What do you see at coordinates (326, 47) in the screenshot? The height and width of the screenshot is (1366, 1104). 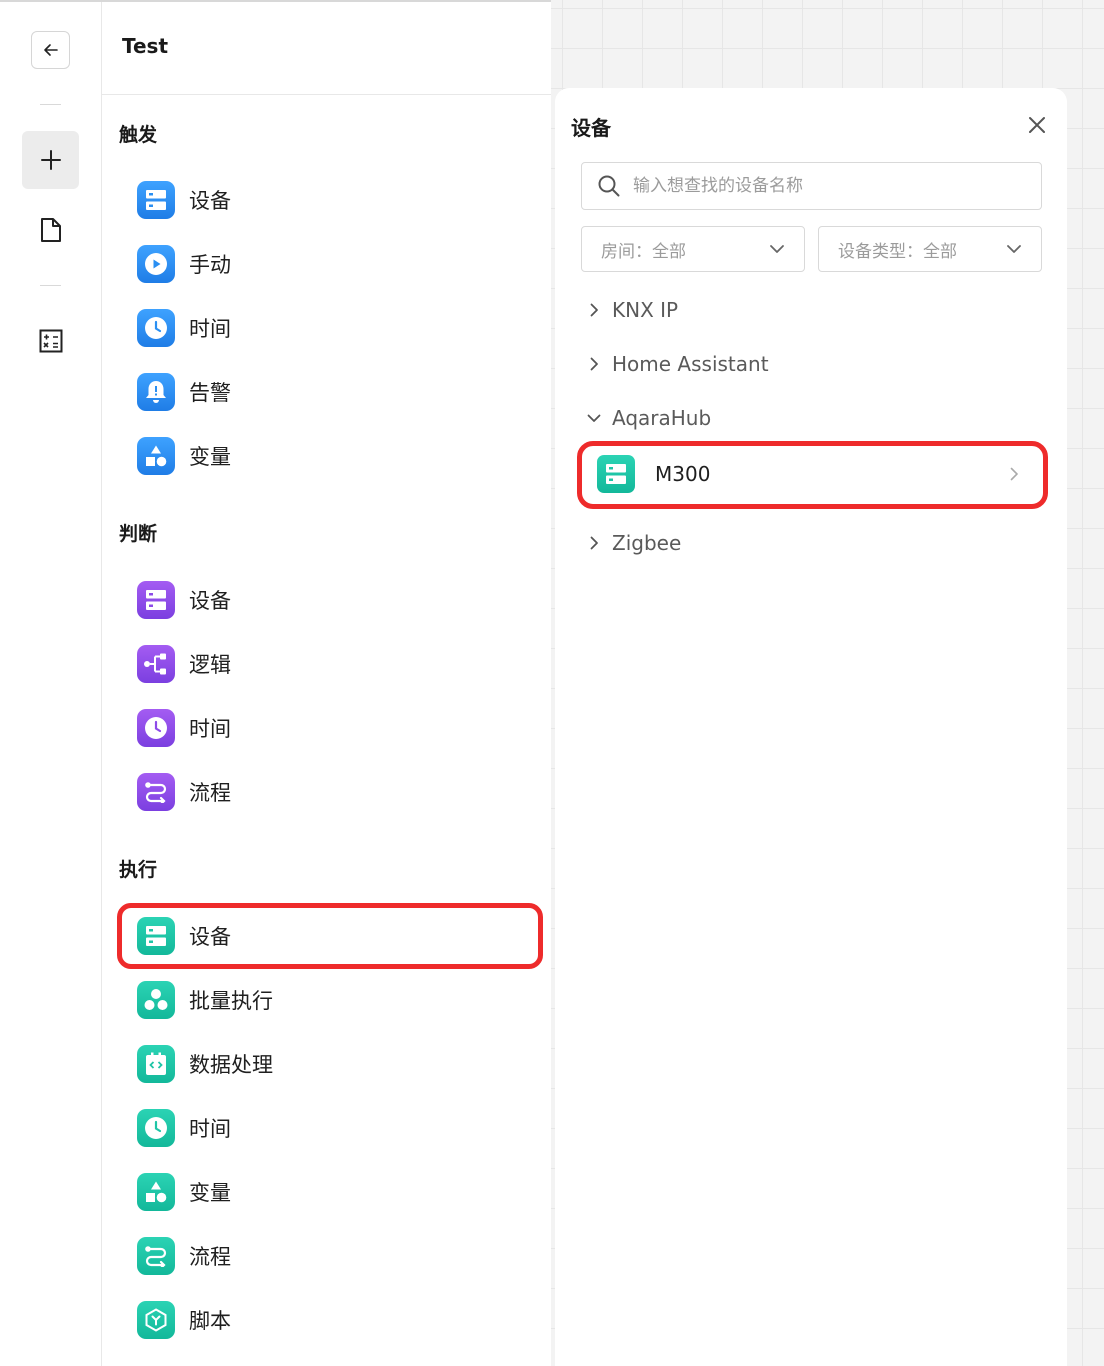 I see `node-panel-header: Test` at bounding box center [326, 47].